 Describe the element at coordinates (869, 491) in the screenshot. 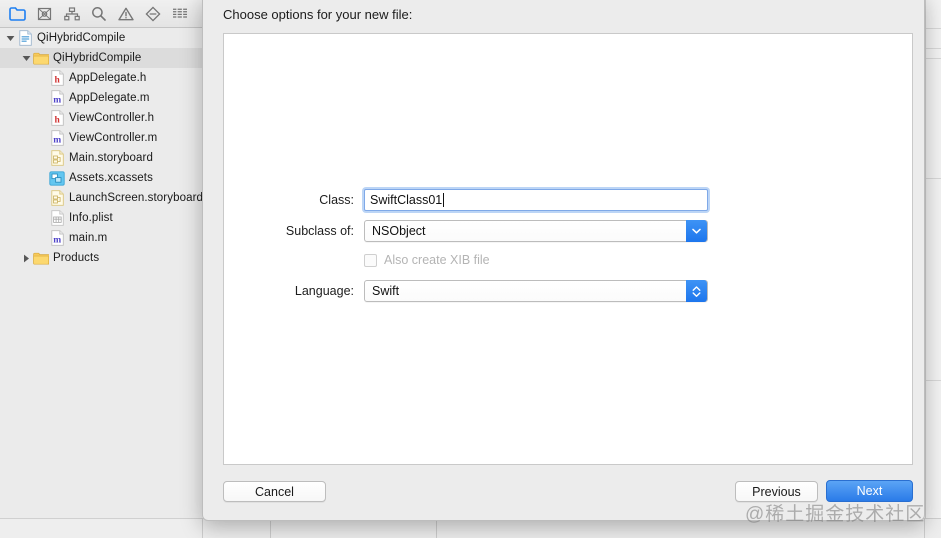

I see `next-button: Next` at that location.